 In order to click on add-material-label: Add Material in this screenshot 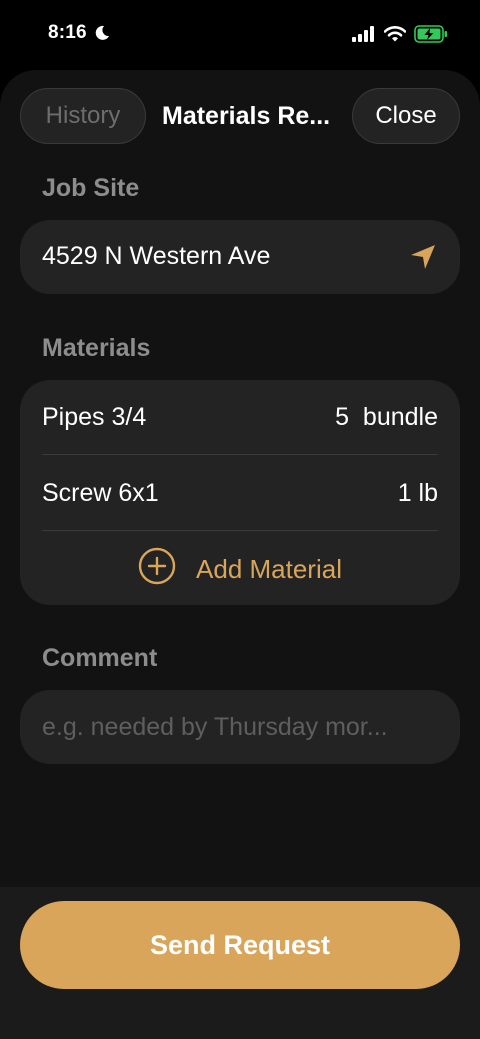, I will do `click(269, 568)`.